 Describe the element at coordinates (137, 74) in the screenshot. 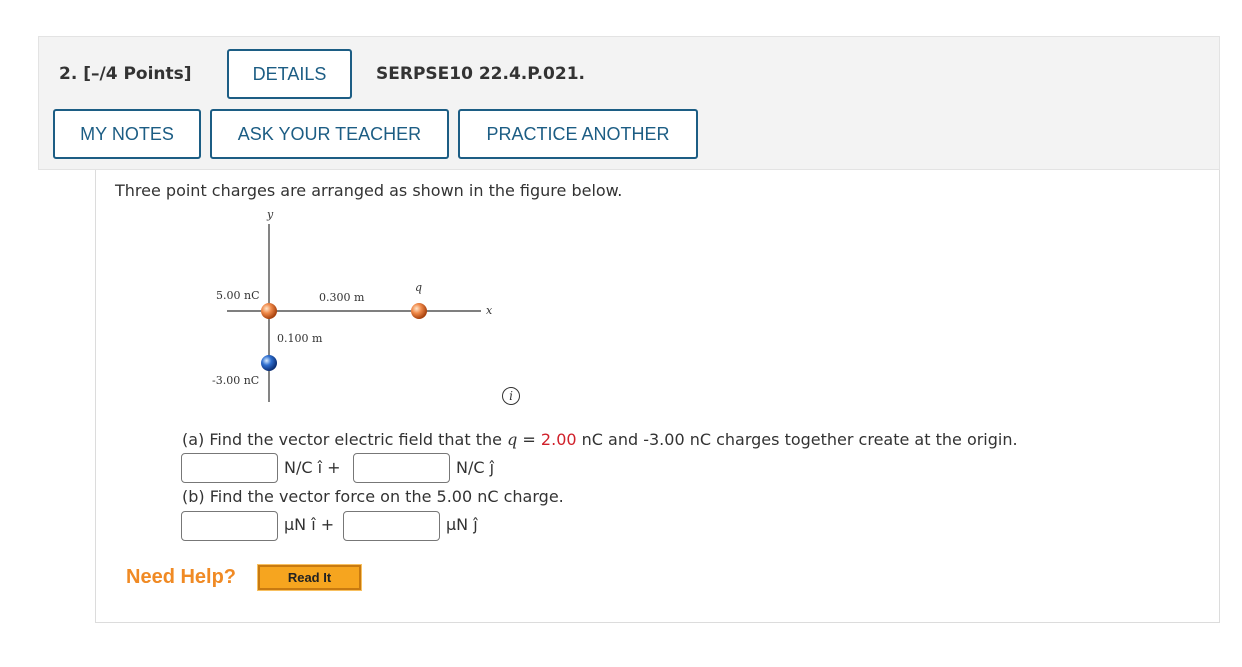

I see `points-label: [–/4 Points]` at that location.